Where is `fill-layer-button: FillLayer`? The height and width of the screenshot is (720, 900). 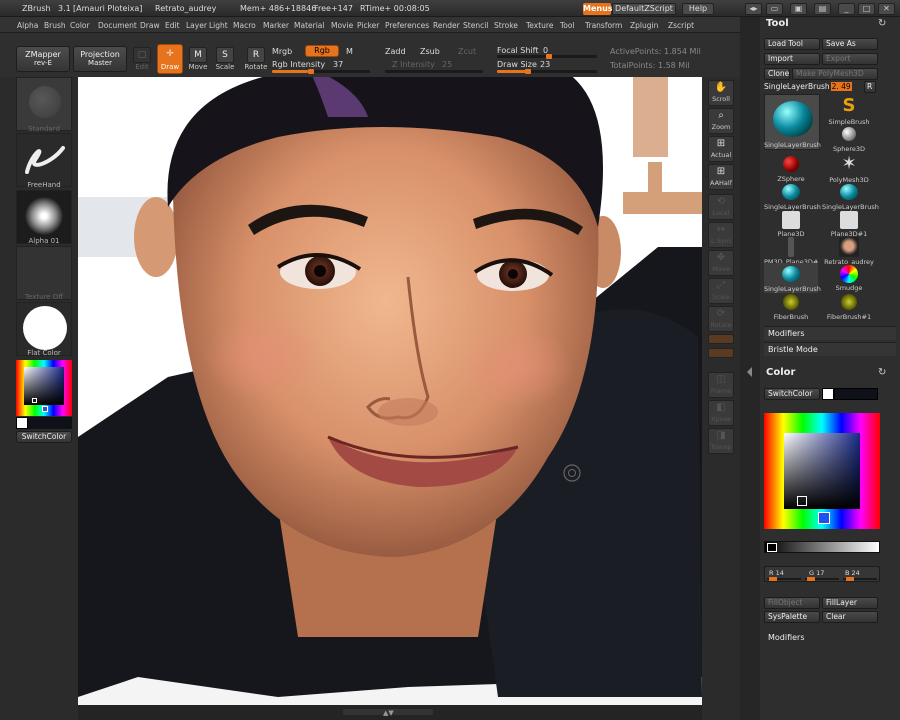
fill-layer-button: FillLayer is located at coordinates (850, 603).